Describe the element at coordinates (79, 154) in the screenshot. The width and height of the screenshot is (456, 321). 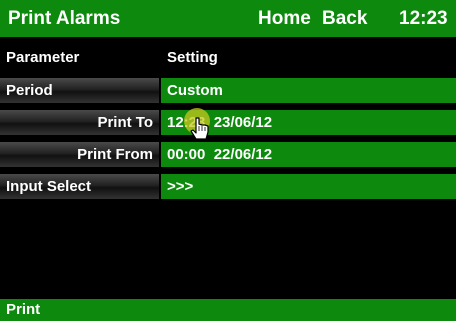
I see `print-from-label: Print From` at that location.